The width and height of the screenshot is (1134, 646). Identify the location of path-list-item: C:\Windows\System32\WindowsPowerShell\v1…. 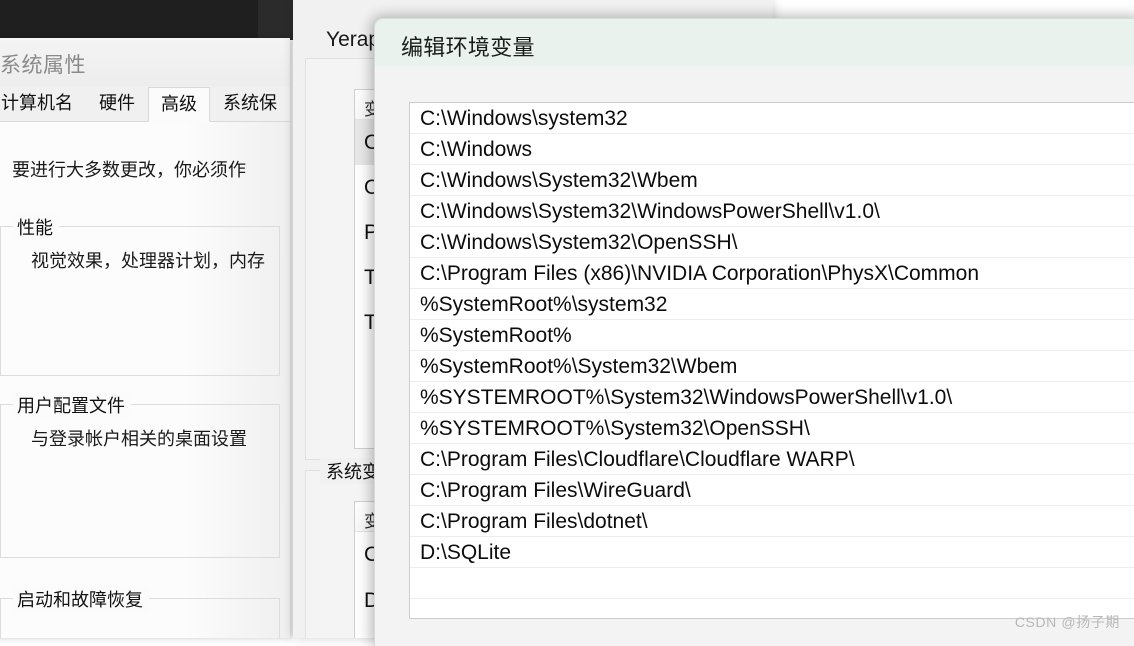
(772, 211).